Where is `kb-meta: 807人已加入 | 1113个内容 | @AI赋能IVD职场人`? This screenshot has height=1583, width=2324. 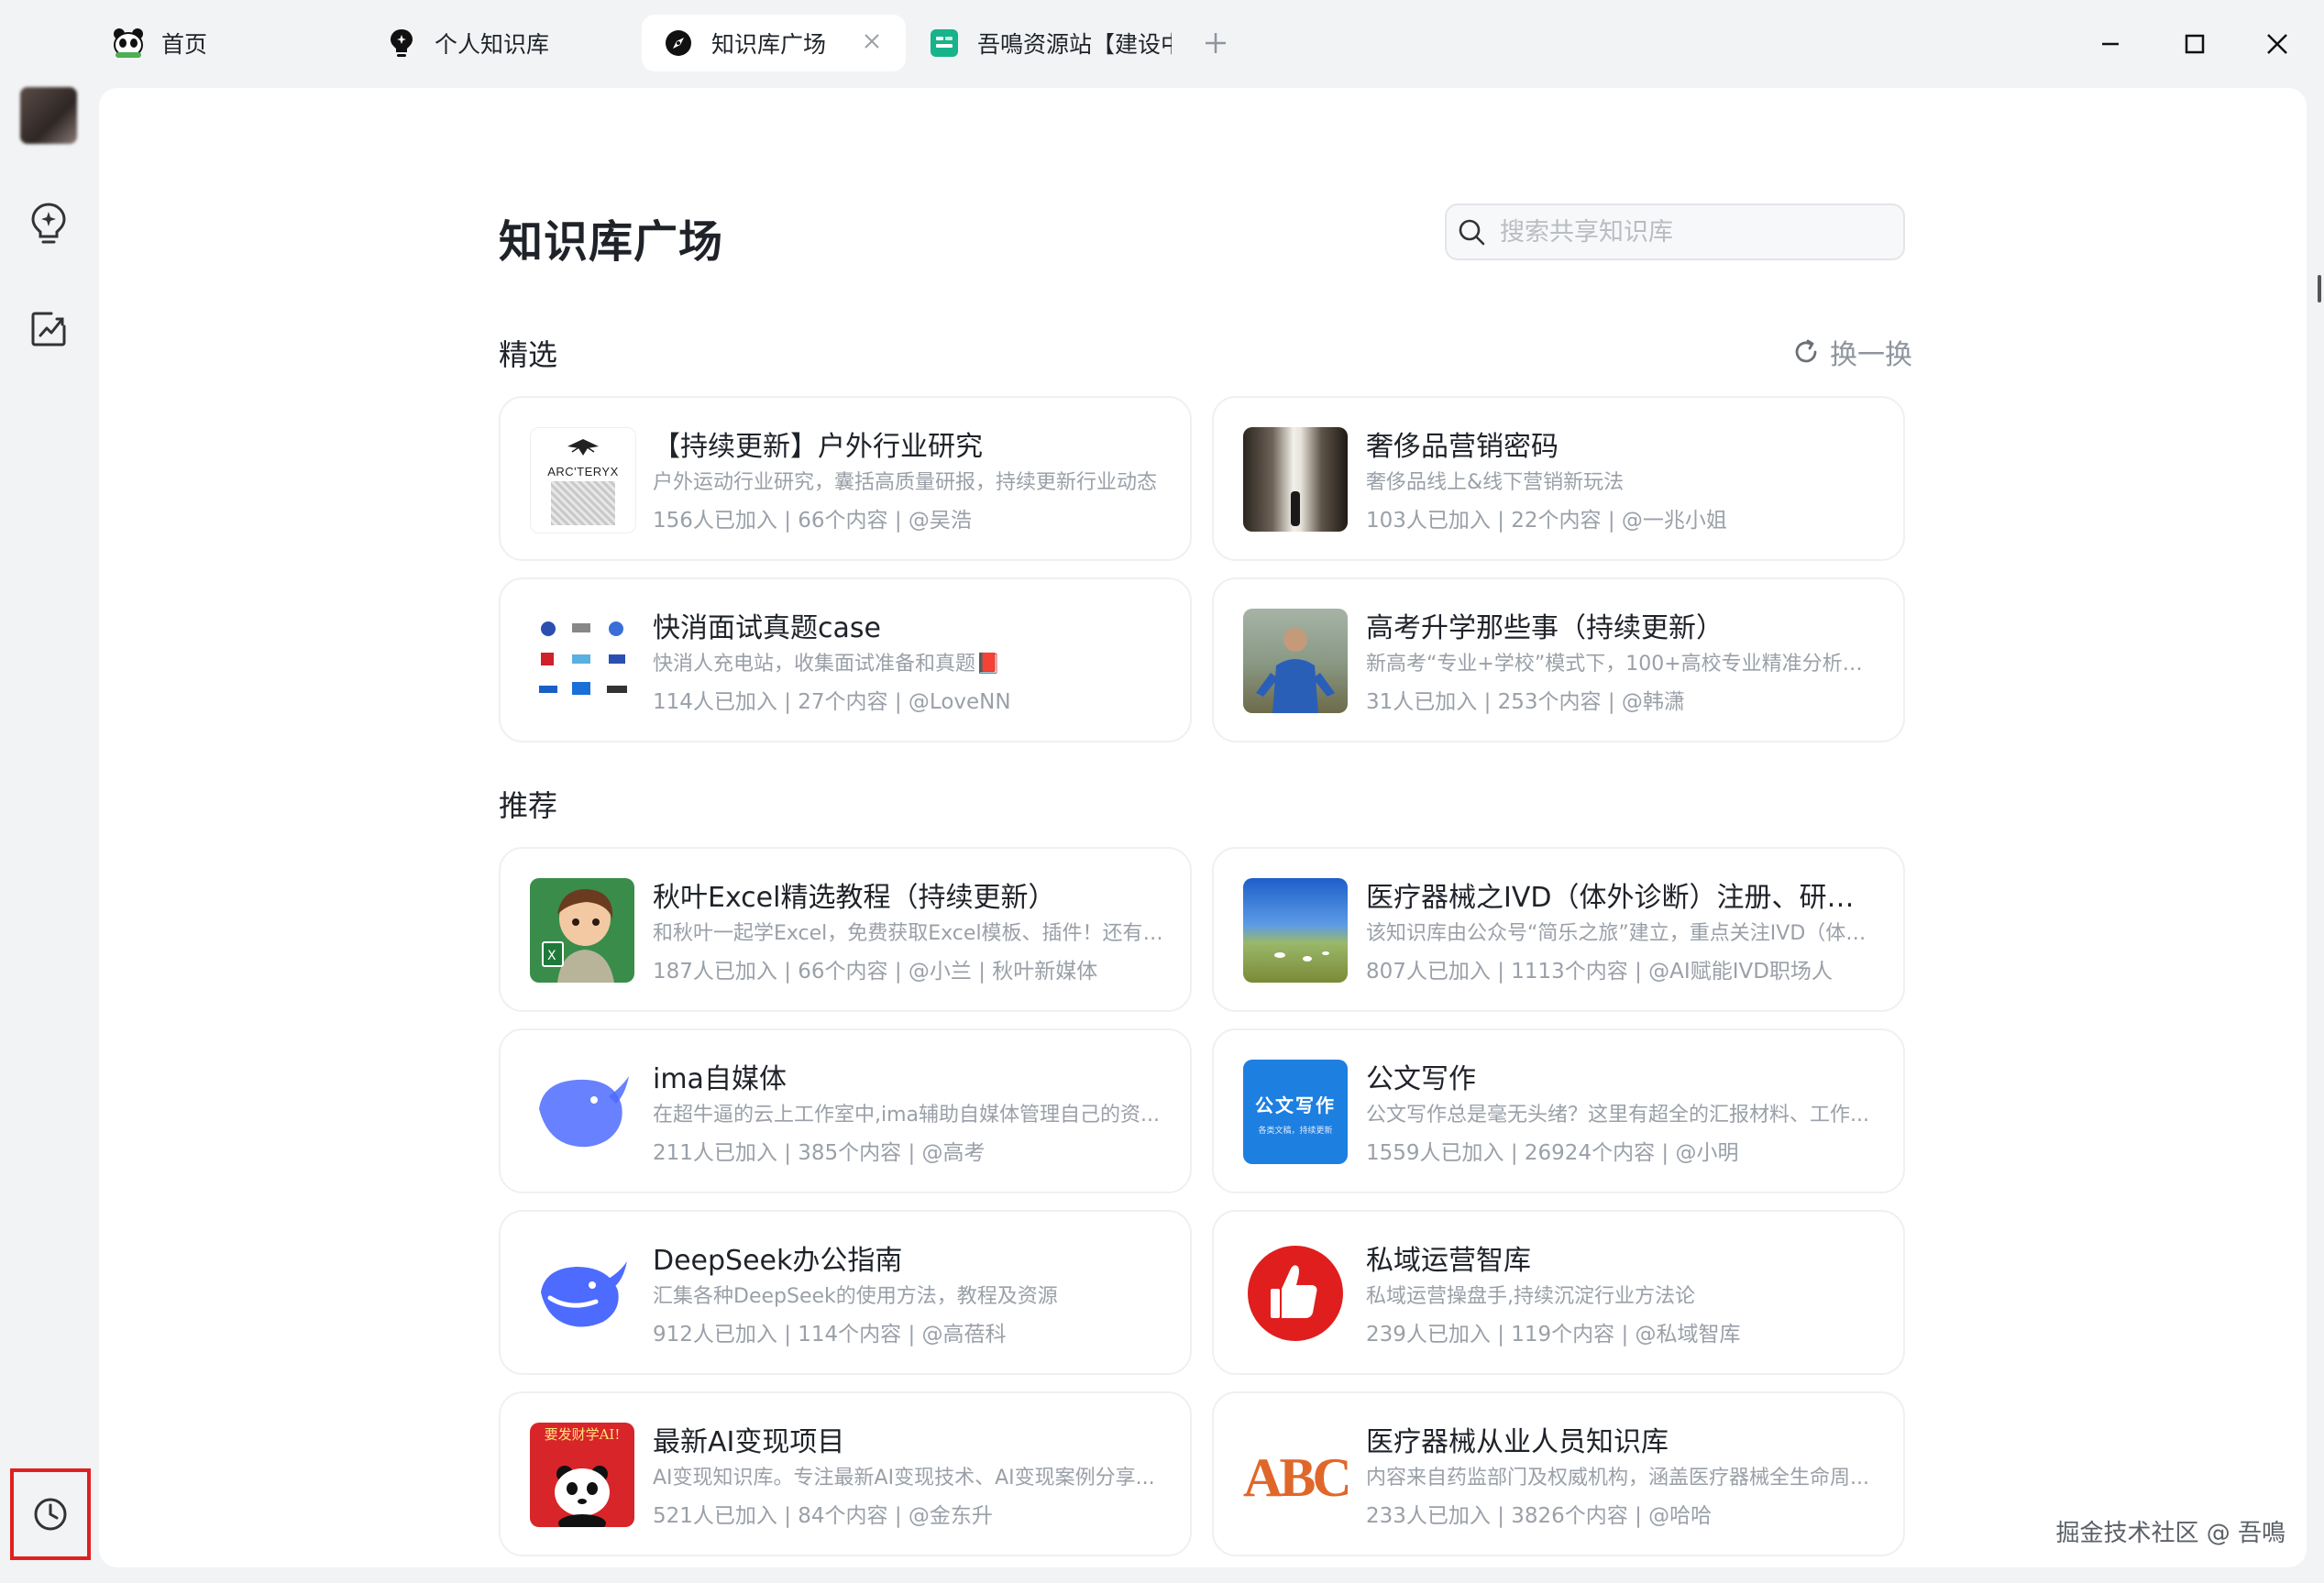
kb-meta: 807人已加入 | 1113个内容 | @AI赋能IVD职场人 is located at coordinates (1599, 972).